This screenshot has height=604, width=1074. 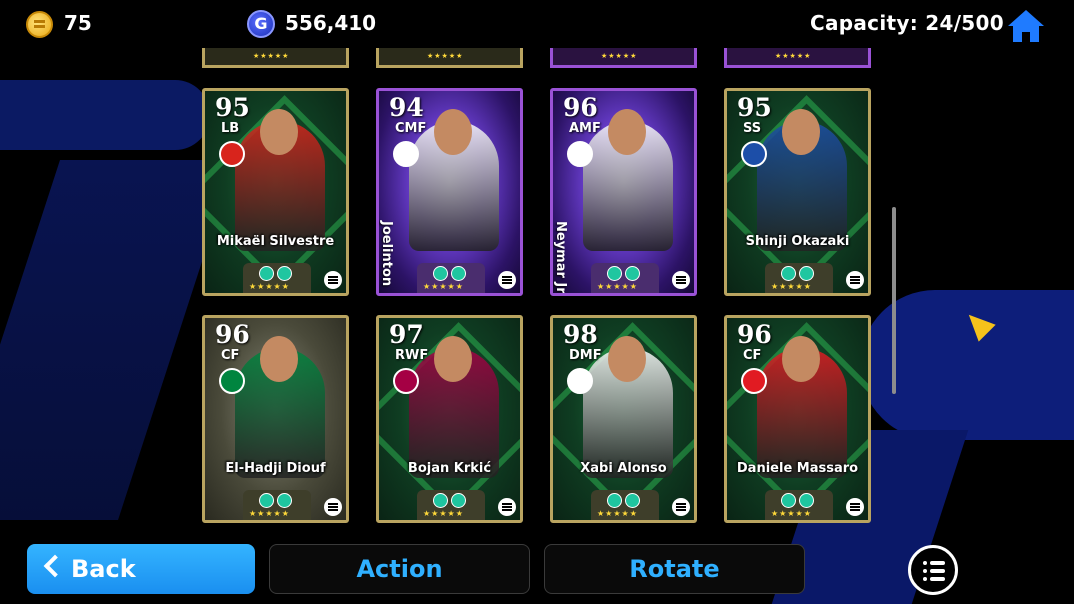 I want to click on player-position: RWF, so click(x=412, y=355).